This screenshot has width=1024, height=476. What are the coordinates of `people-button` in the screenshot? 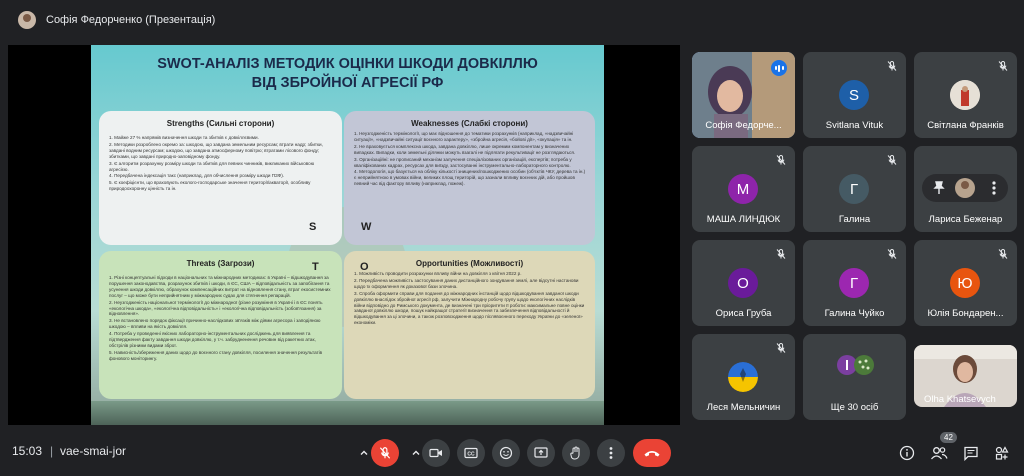 It's located at (939, 453).